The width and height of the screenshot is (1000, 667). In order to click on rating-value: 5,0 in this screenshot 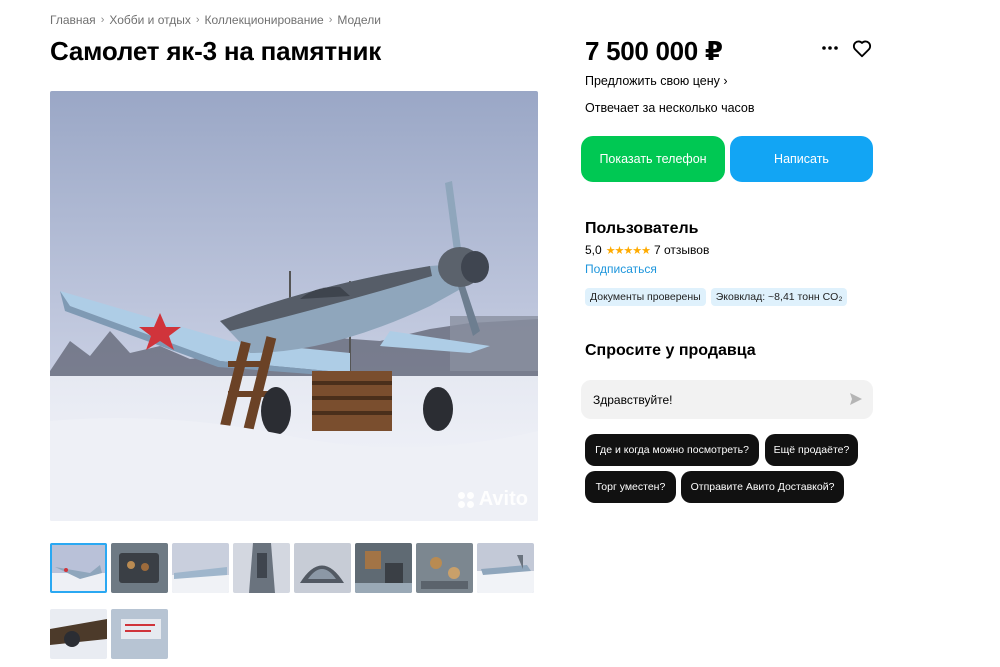, I will do `click(593, 250)`.